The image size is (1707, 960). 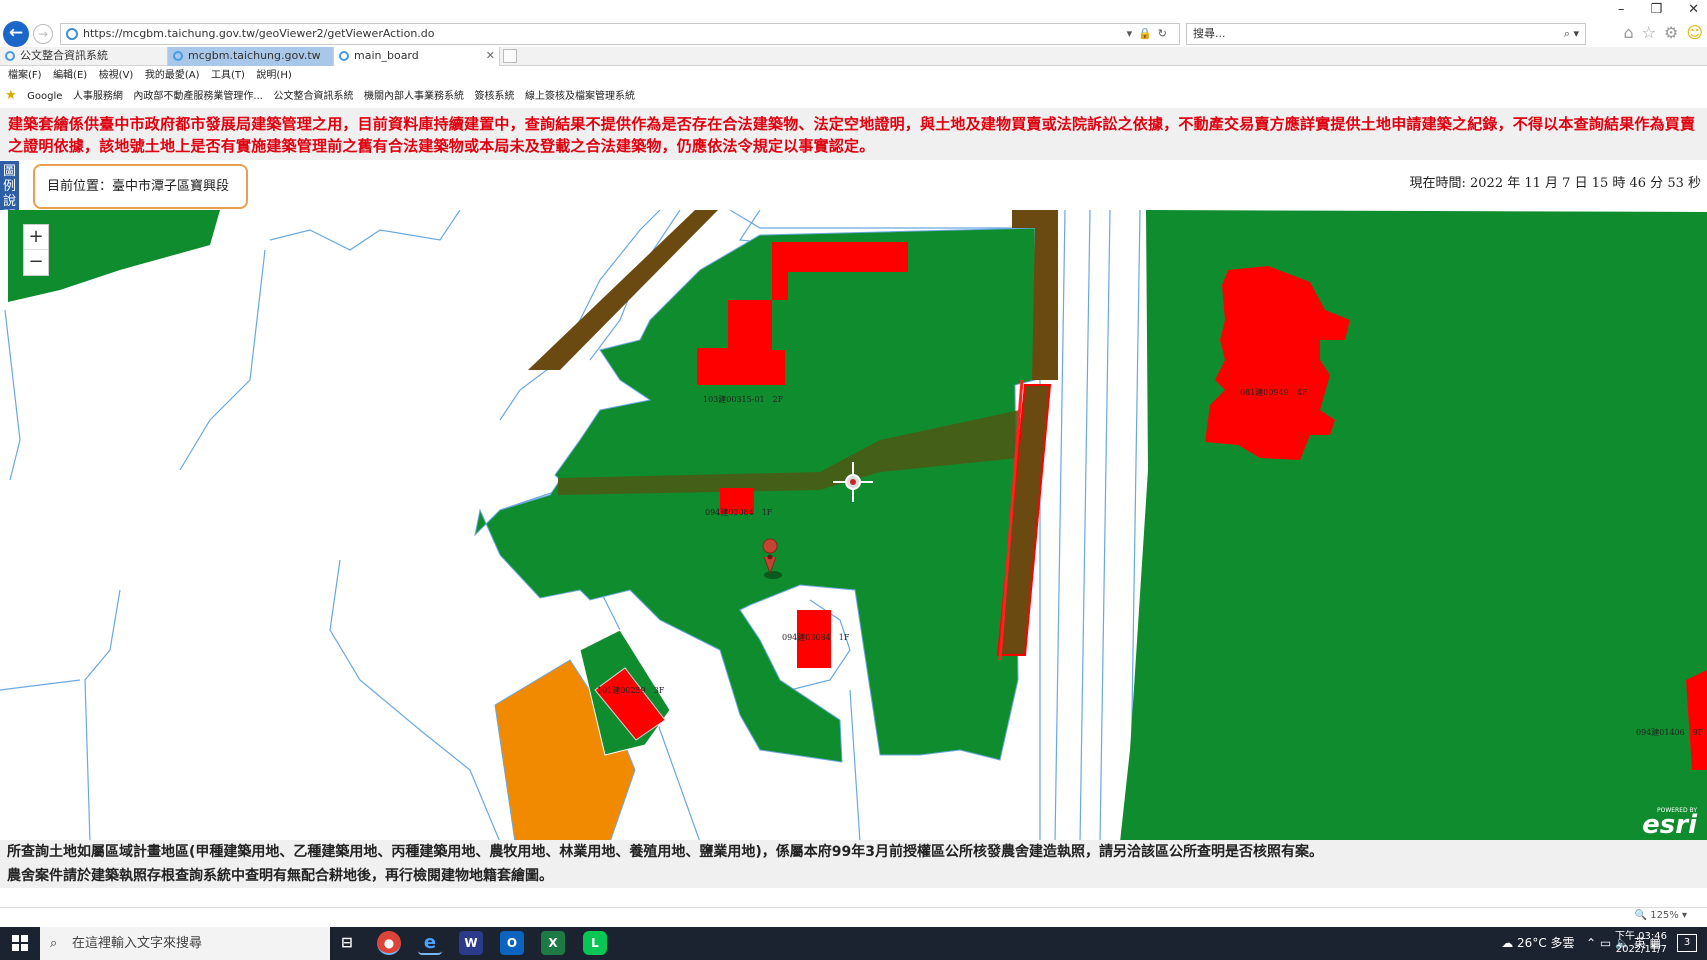 I want to click on taskbar-search: ⌕ 在這裡輸入文字來搜尋, so click(x=185, y=943).